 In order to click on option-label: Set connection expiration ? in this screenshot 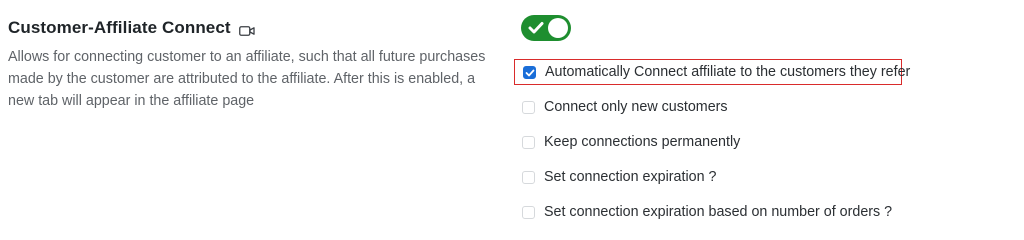, I will do `click(630, 177)`.